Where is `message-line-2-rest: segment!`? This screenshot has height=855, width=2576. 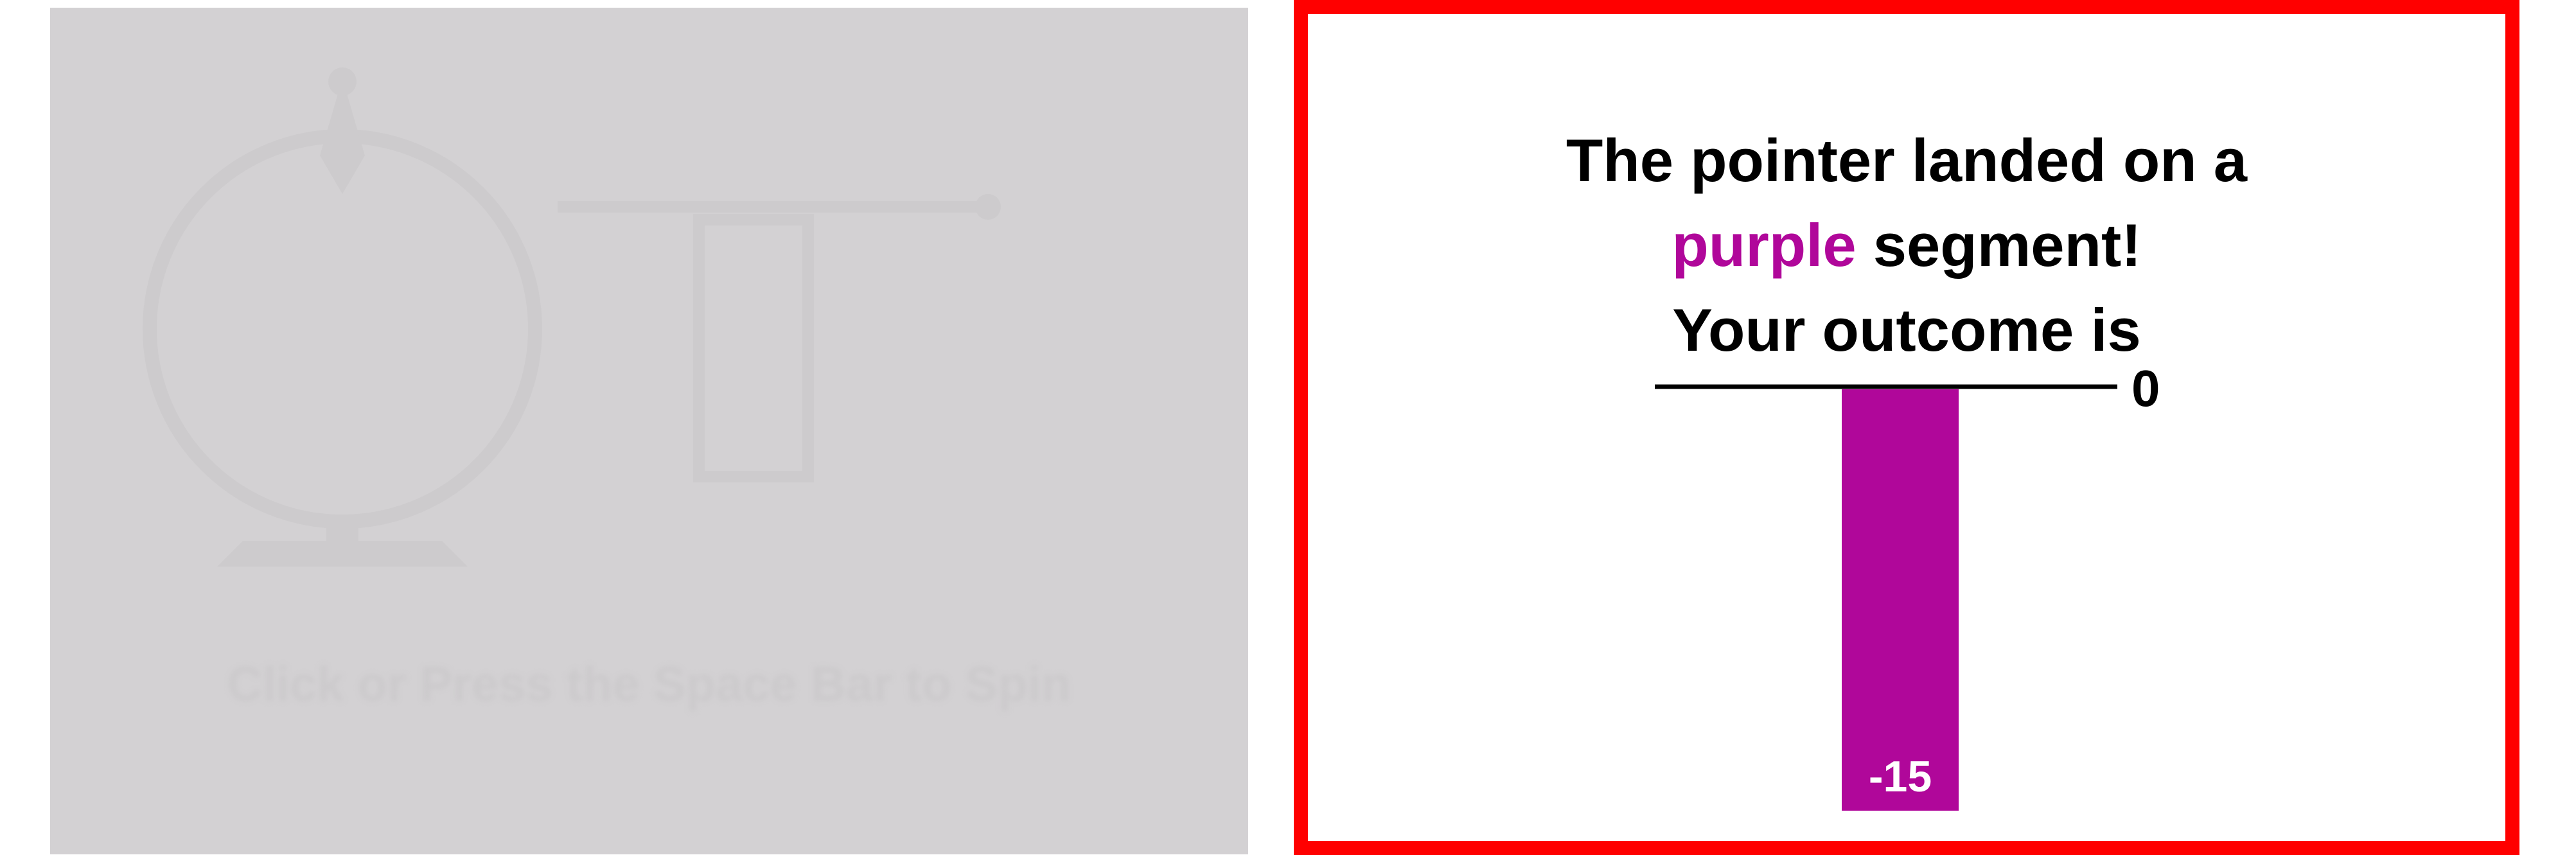
message-line-2-rest: segment! is located at coordinates (1999, 245).